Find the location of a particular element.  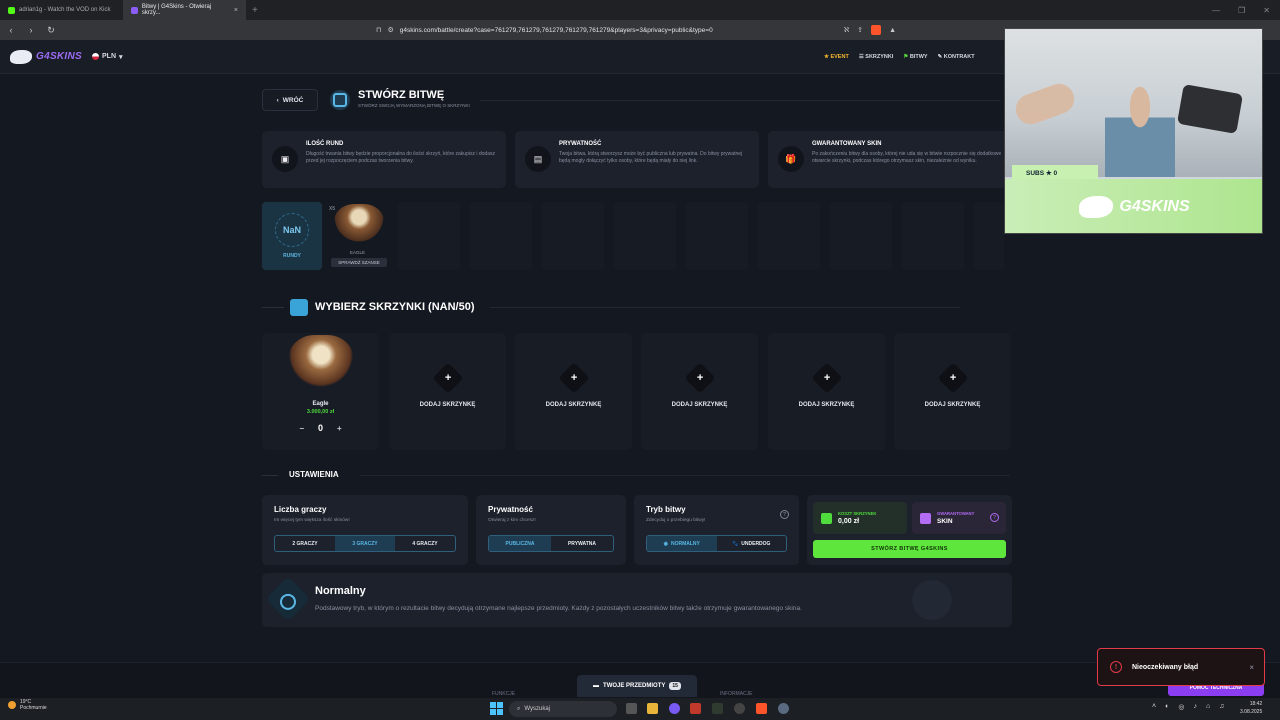

create-battle-button: STWÓRZ BITWĘ G4SKINS is located at coordinates (909, 549).